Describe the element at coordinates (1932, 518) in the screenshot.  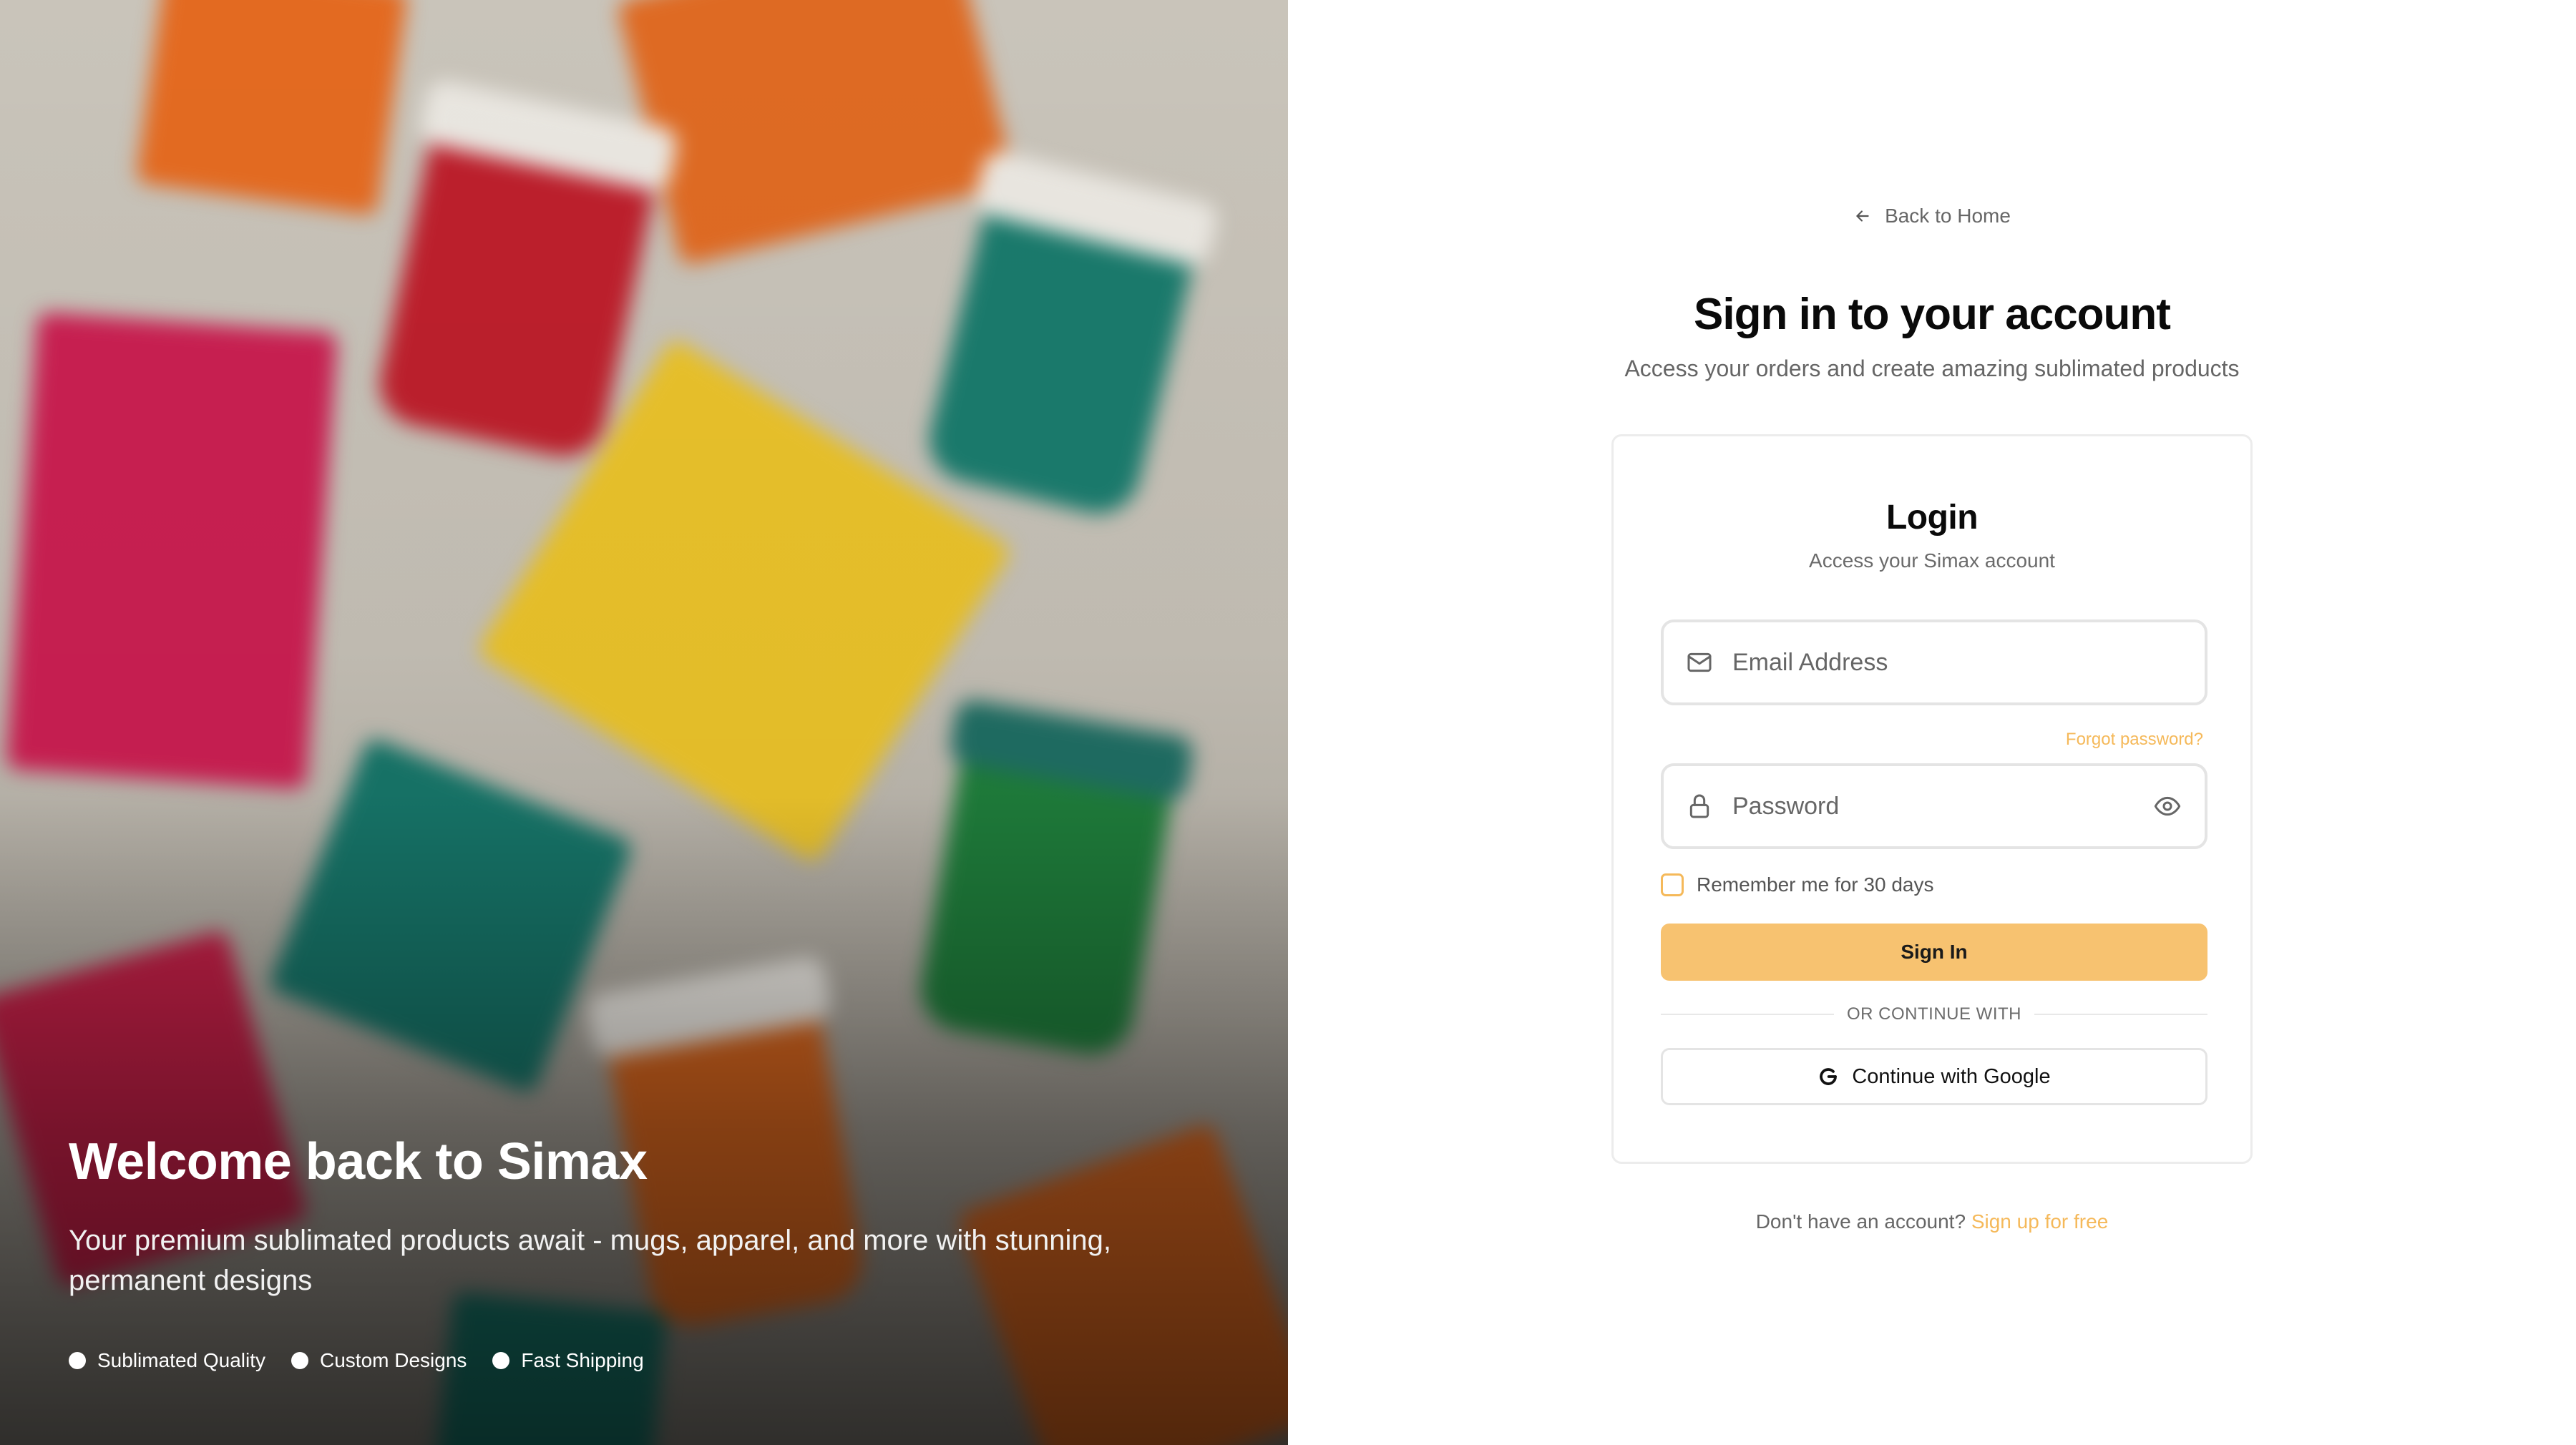
I see `card-title: Login` at that location.